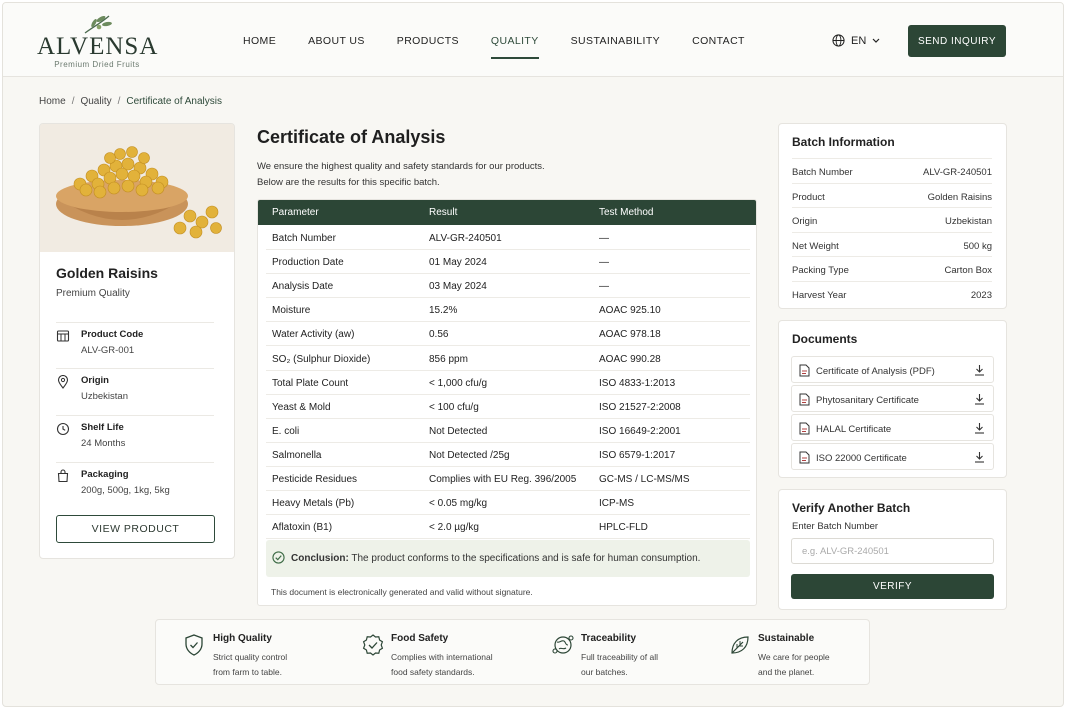 This screenshot has height=713, width=1072. I want to click on document-item: HALAL Certificate, so click(892, 427).